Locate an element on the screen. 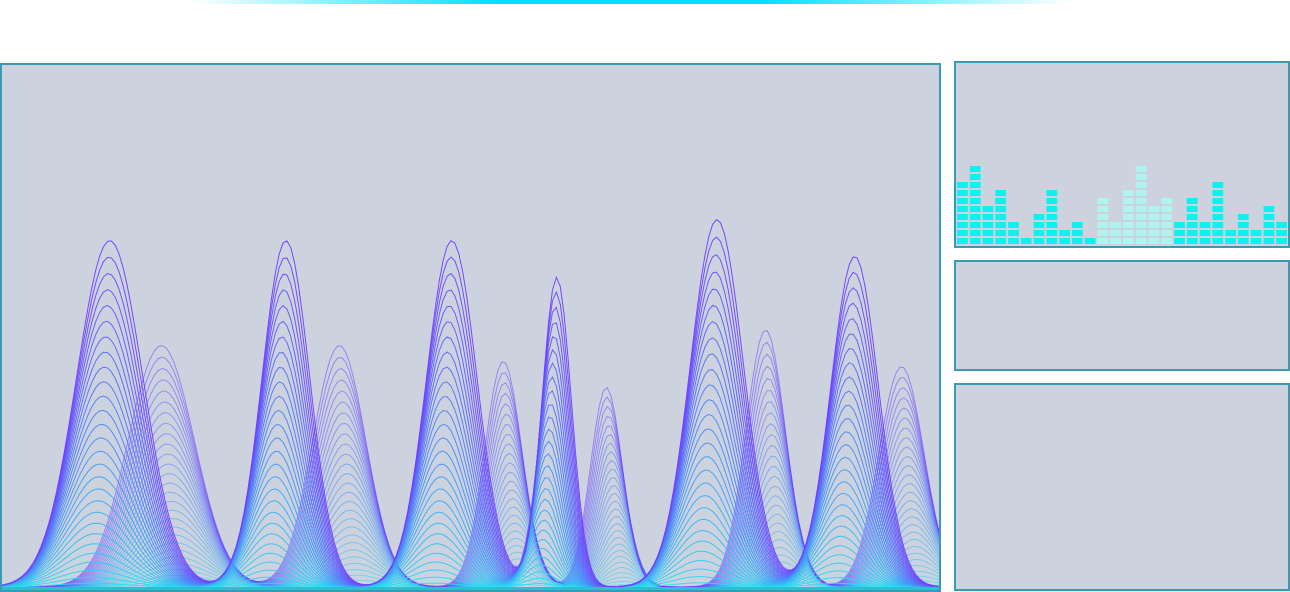  equalizer-canvas is located at coordinates (1122, 205).